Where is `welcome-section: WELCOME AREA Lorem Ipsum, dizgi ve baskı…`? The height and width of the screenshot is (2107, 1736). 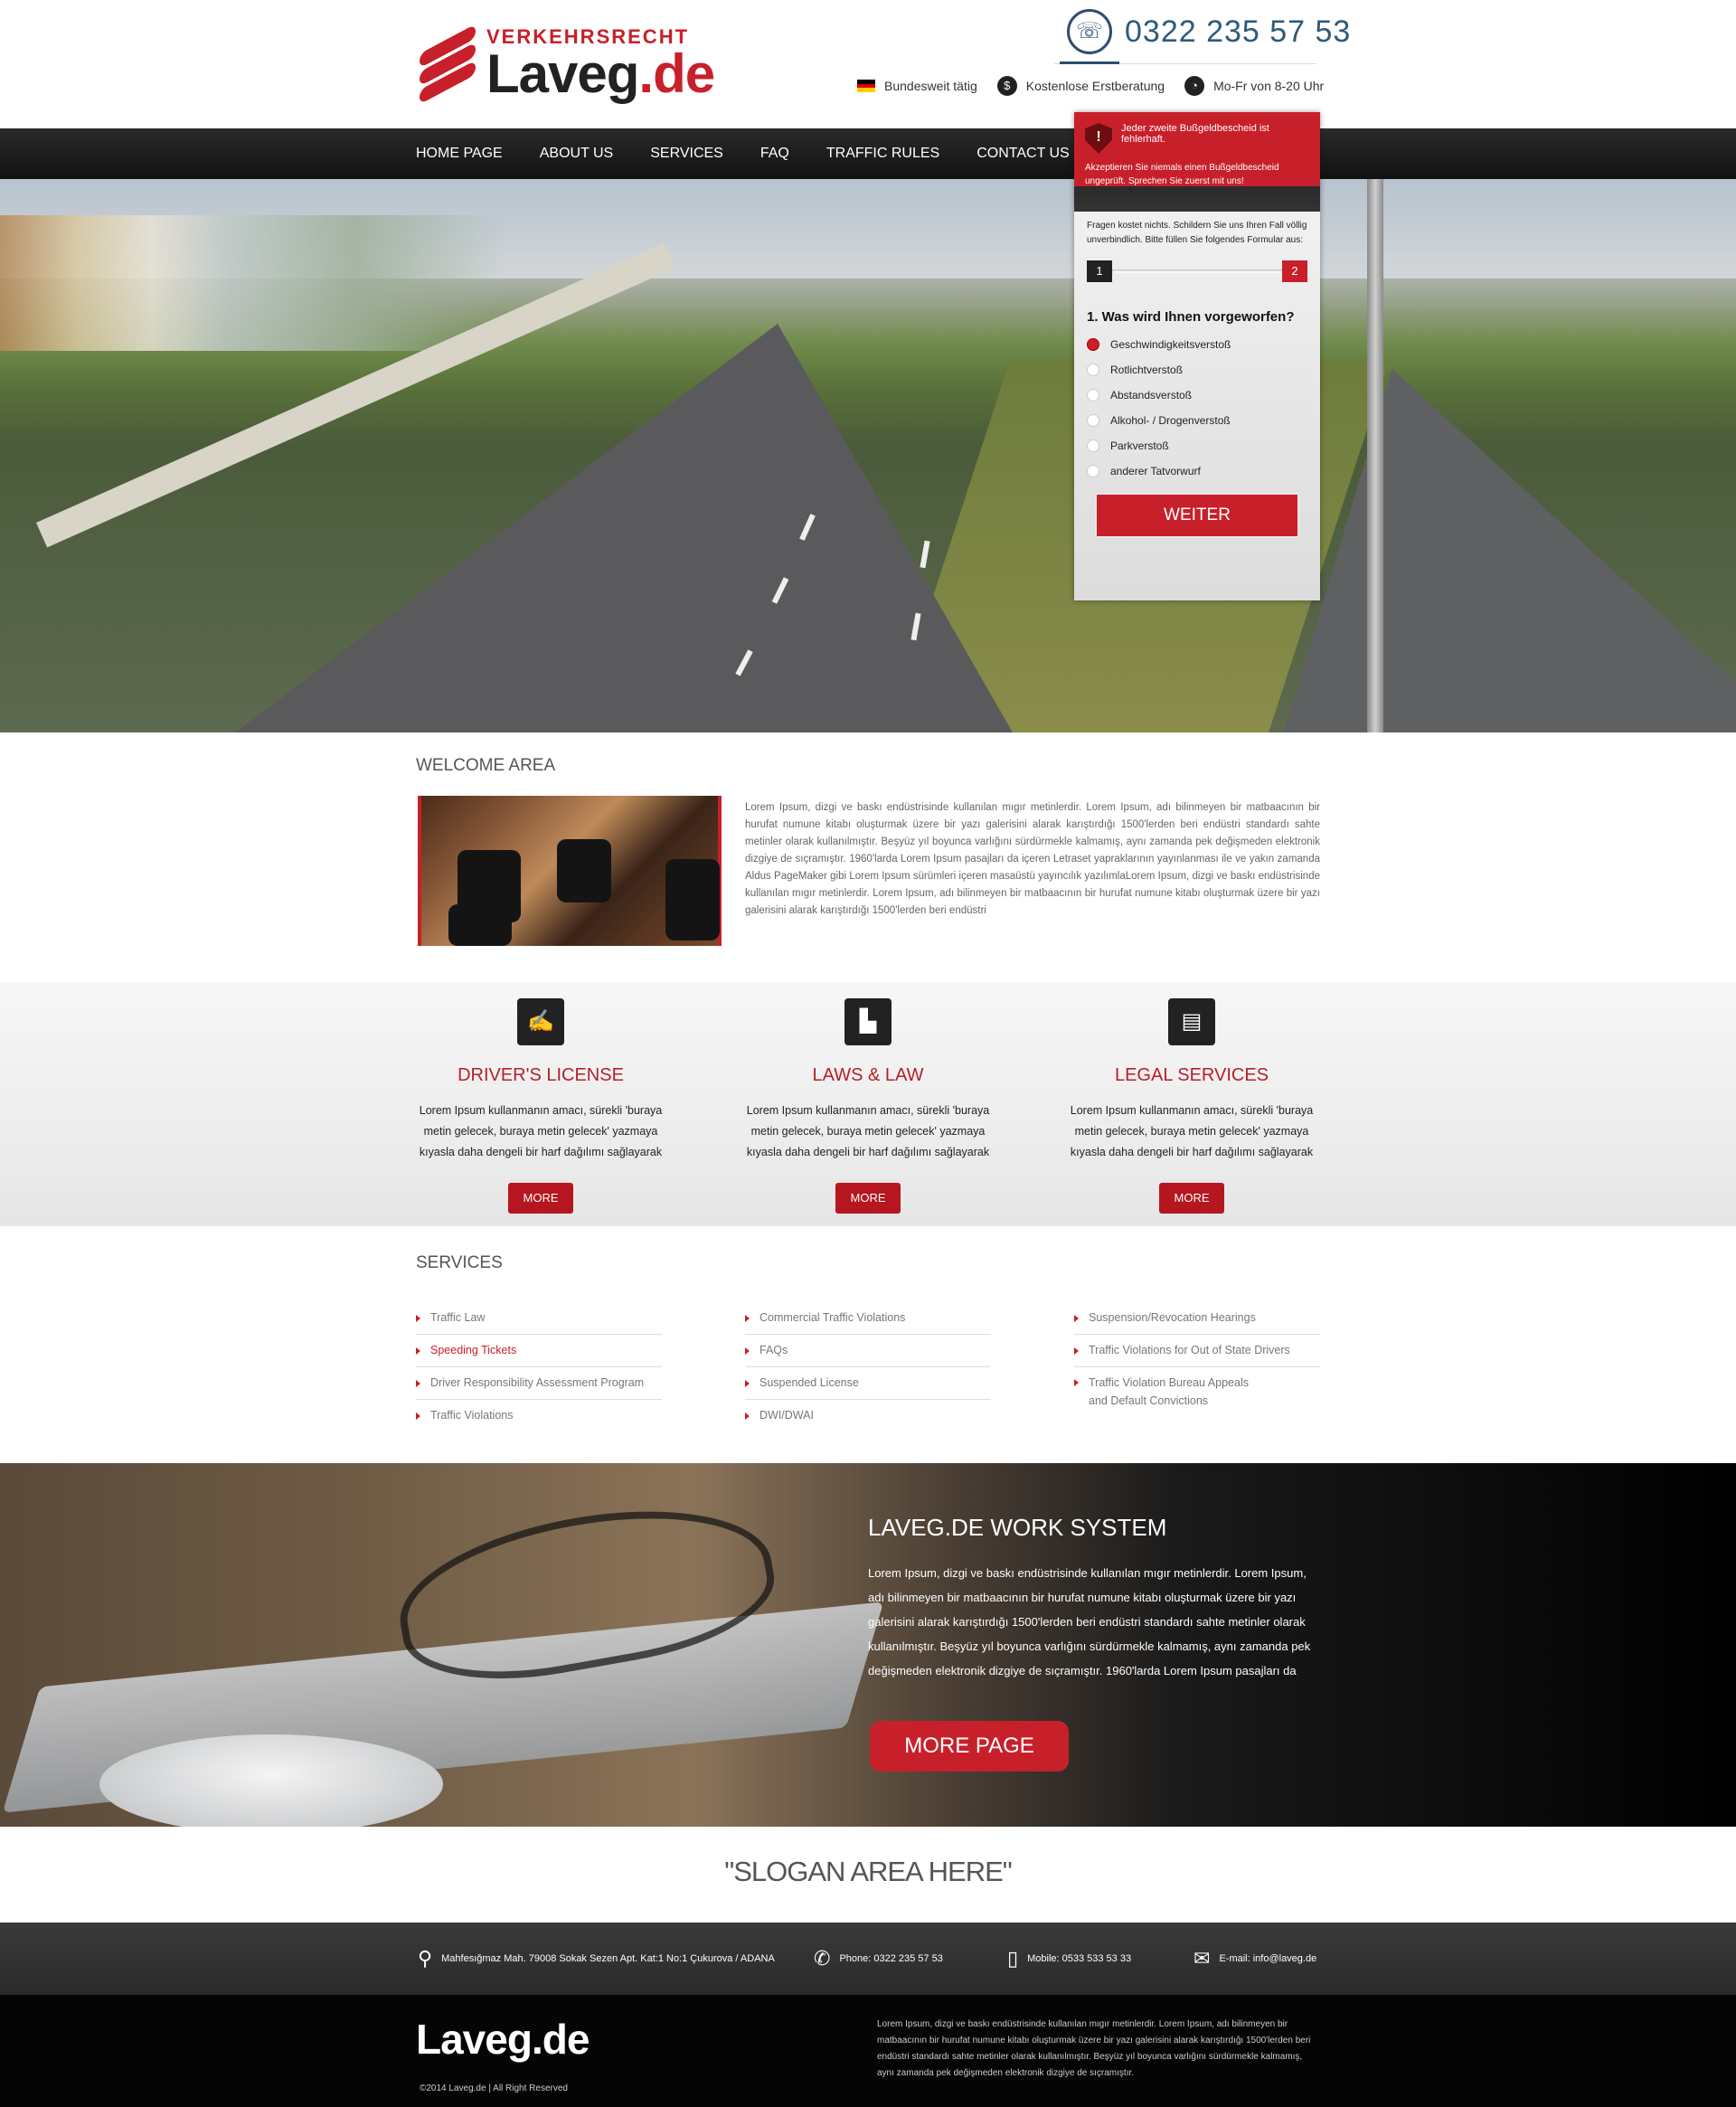 welcome-section: WELCOME AREA Lorem Ipsum, dizgi ve baskı… is located at coordinates (868, 851).